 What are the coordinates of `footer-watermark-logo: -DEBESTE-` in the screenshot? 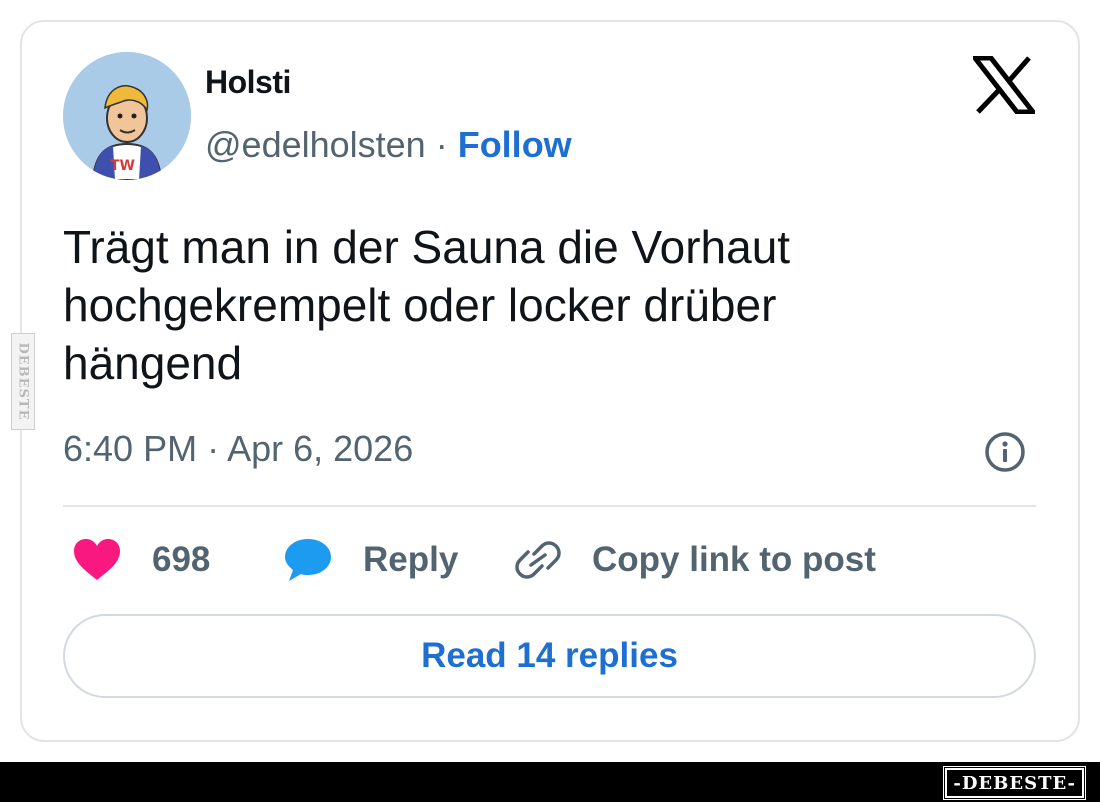 It's located at (1014, 783).